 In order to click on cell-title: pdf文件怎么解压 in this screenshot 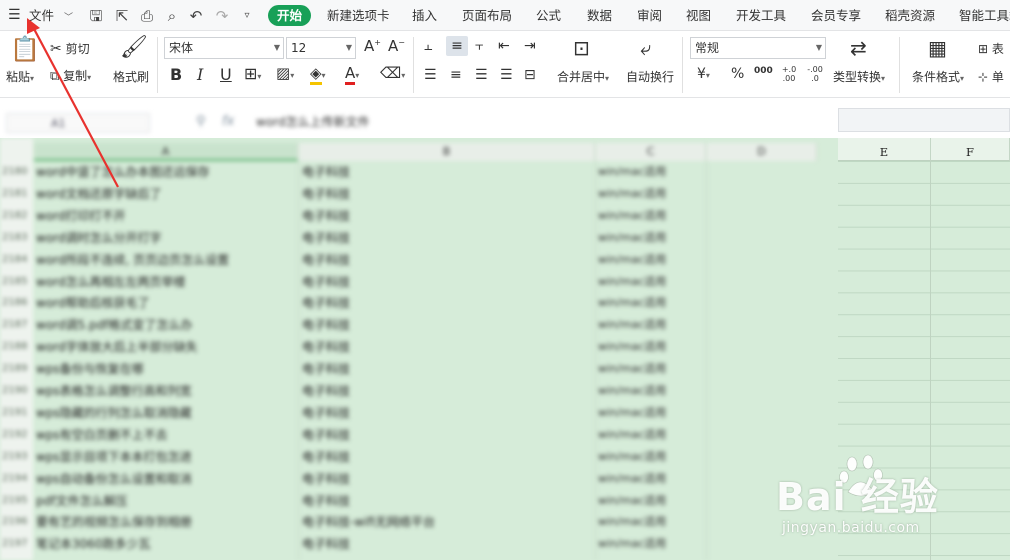, I will do `click(81, 501)`.